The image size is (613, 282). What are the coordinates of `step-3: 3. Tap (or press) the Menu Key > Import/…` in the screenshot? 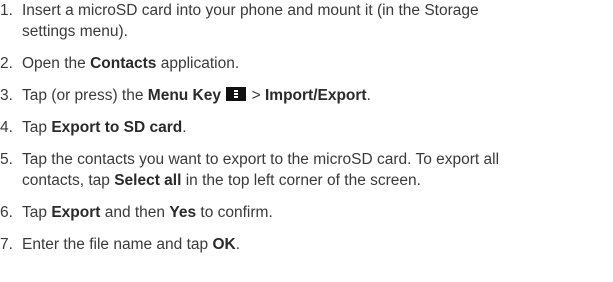 It's located at (306, 95).